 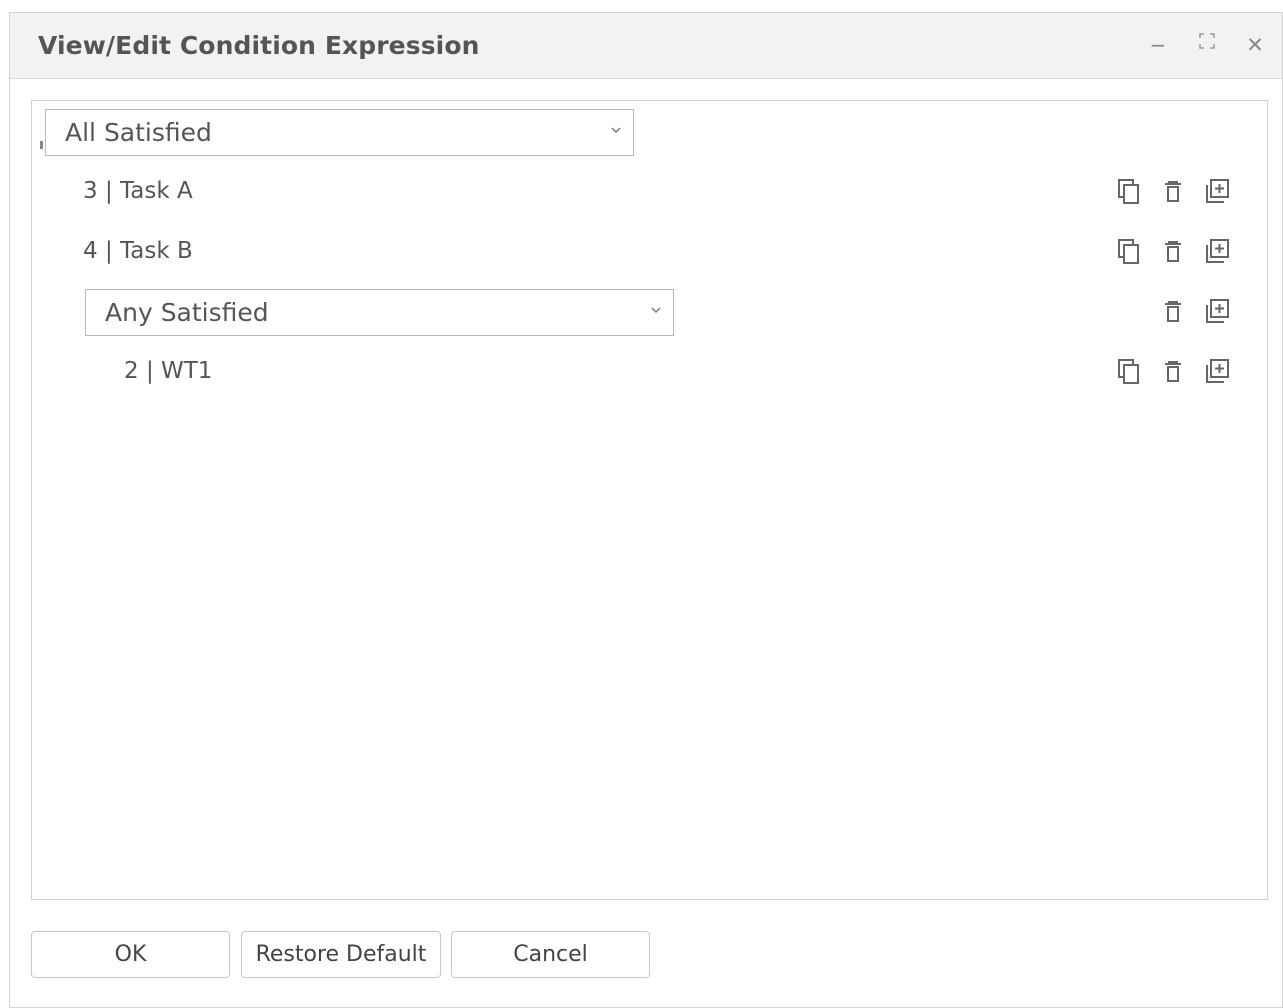 I want to click on root-condition-value: All Satisfied, so click(x=138, y=132).